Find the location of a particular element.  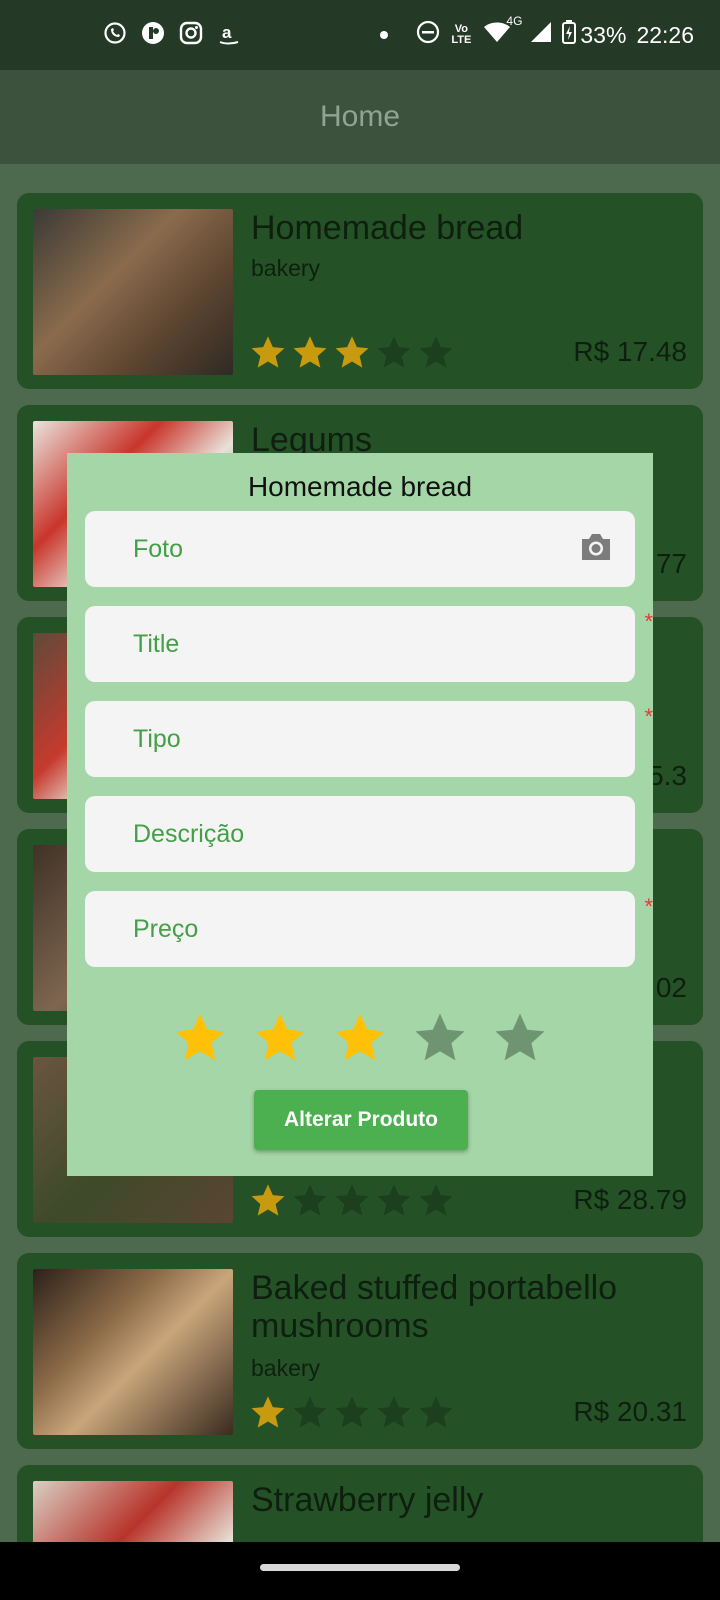

home-gesture-handle is located at coordinates (360, 1567).